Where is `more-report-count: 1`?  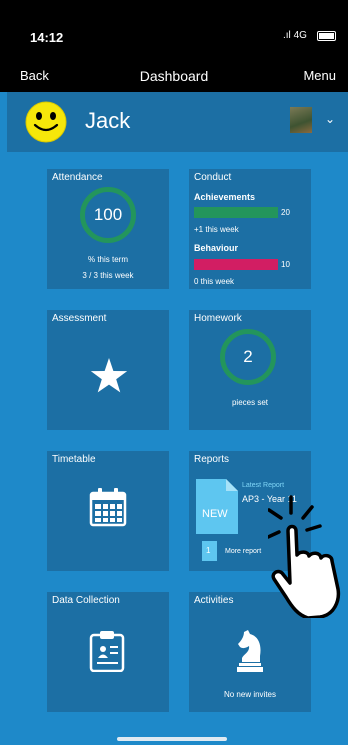 more-report-count: 1 is located at coordinates (208, 550).